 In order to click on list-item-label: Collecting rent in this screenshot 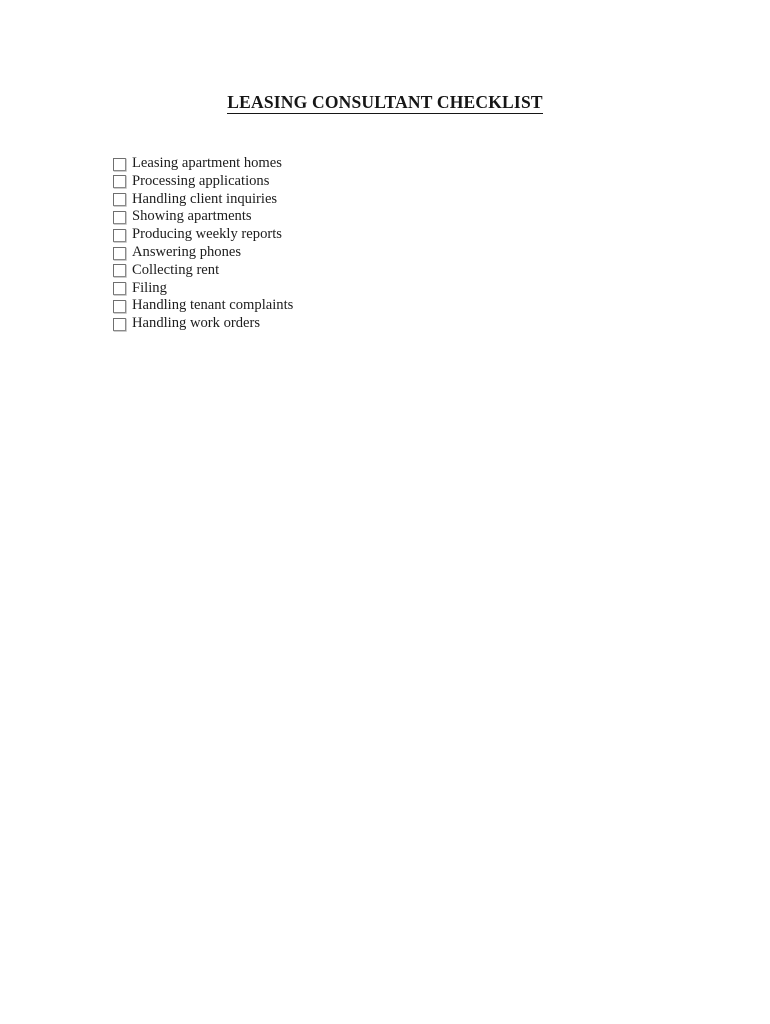, I will do `click(176, 269)`.